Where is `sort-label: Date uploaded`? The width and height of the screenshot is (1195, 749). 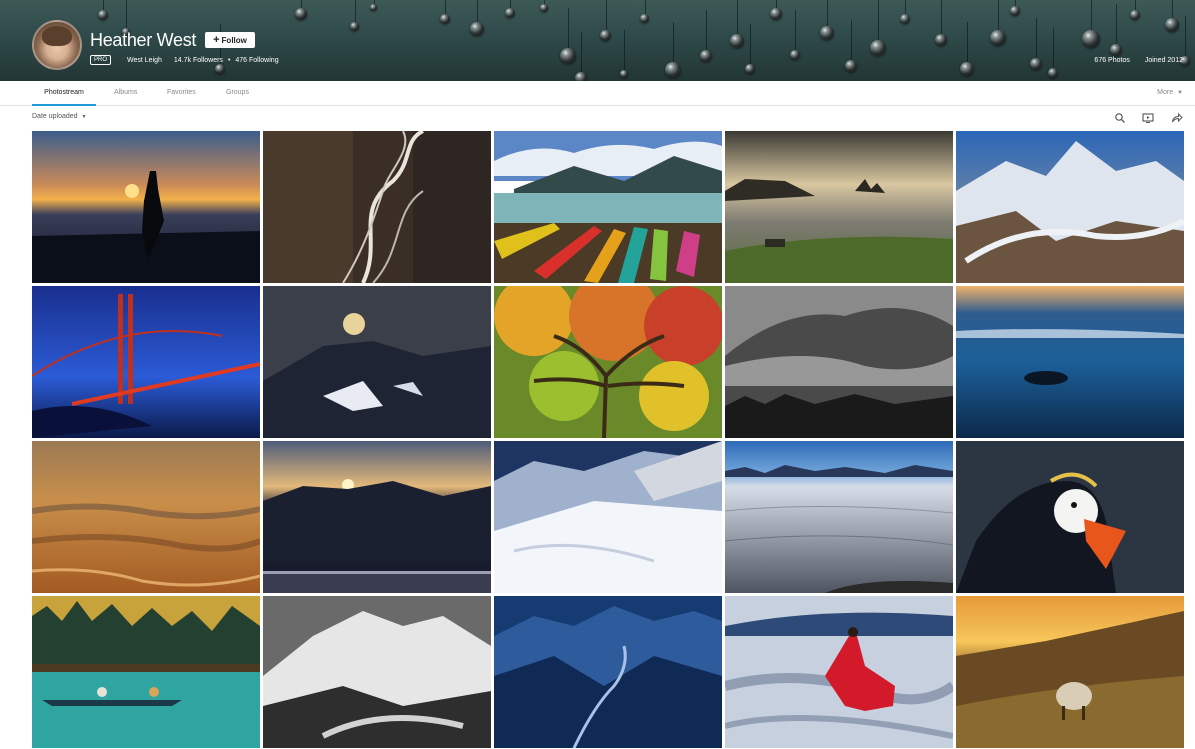
sort-label: Date uploaded is located at coordinates (55, 116).